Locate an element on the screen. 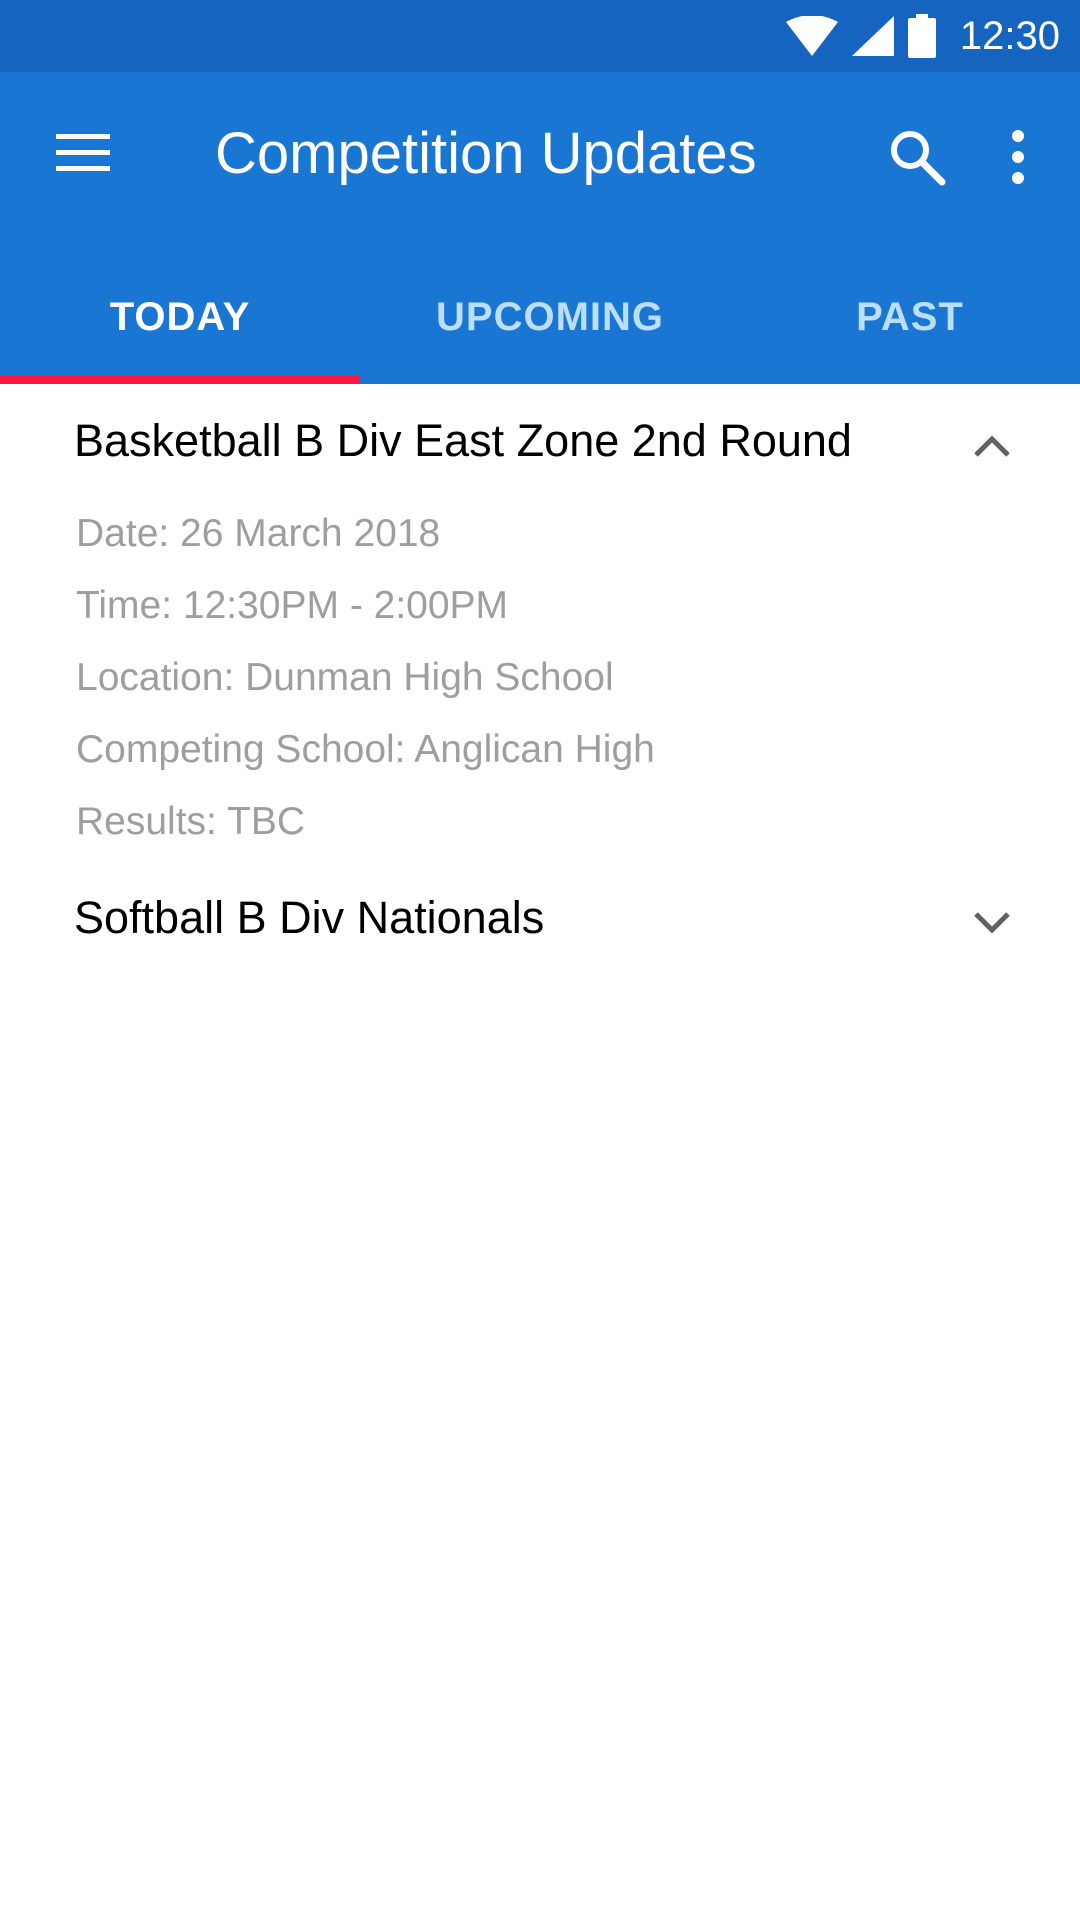 This screenshot has height=1920, width=1080. more-vert-icon is located at coordinates (1018, 157).